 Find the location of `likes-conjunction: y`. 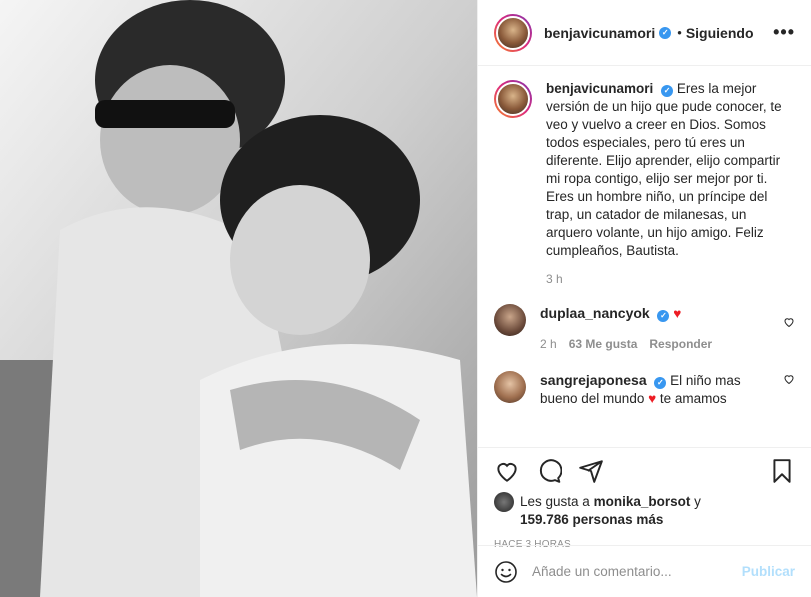

likes-conjunction: y is located at coordinates (697, 501).